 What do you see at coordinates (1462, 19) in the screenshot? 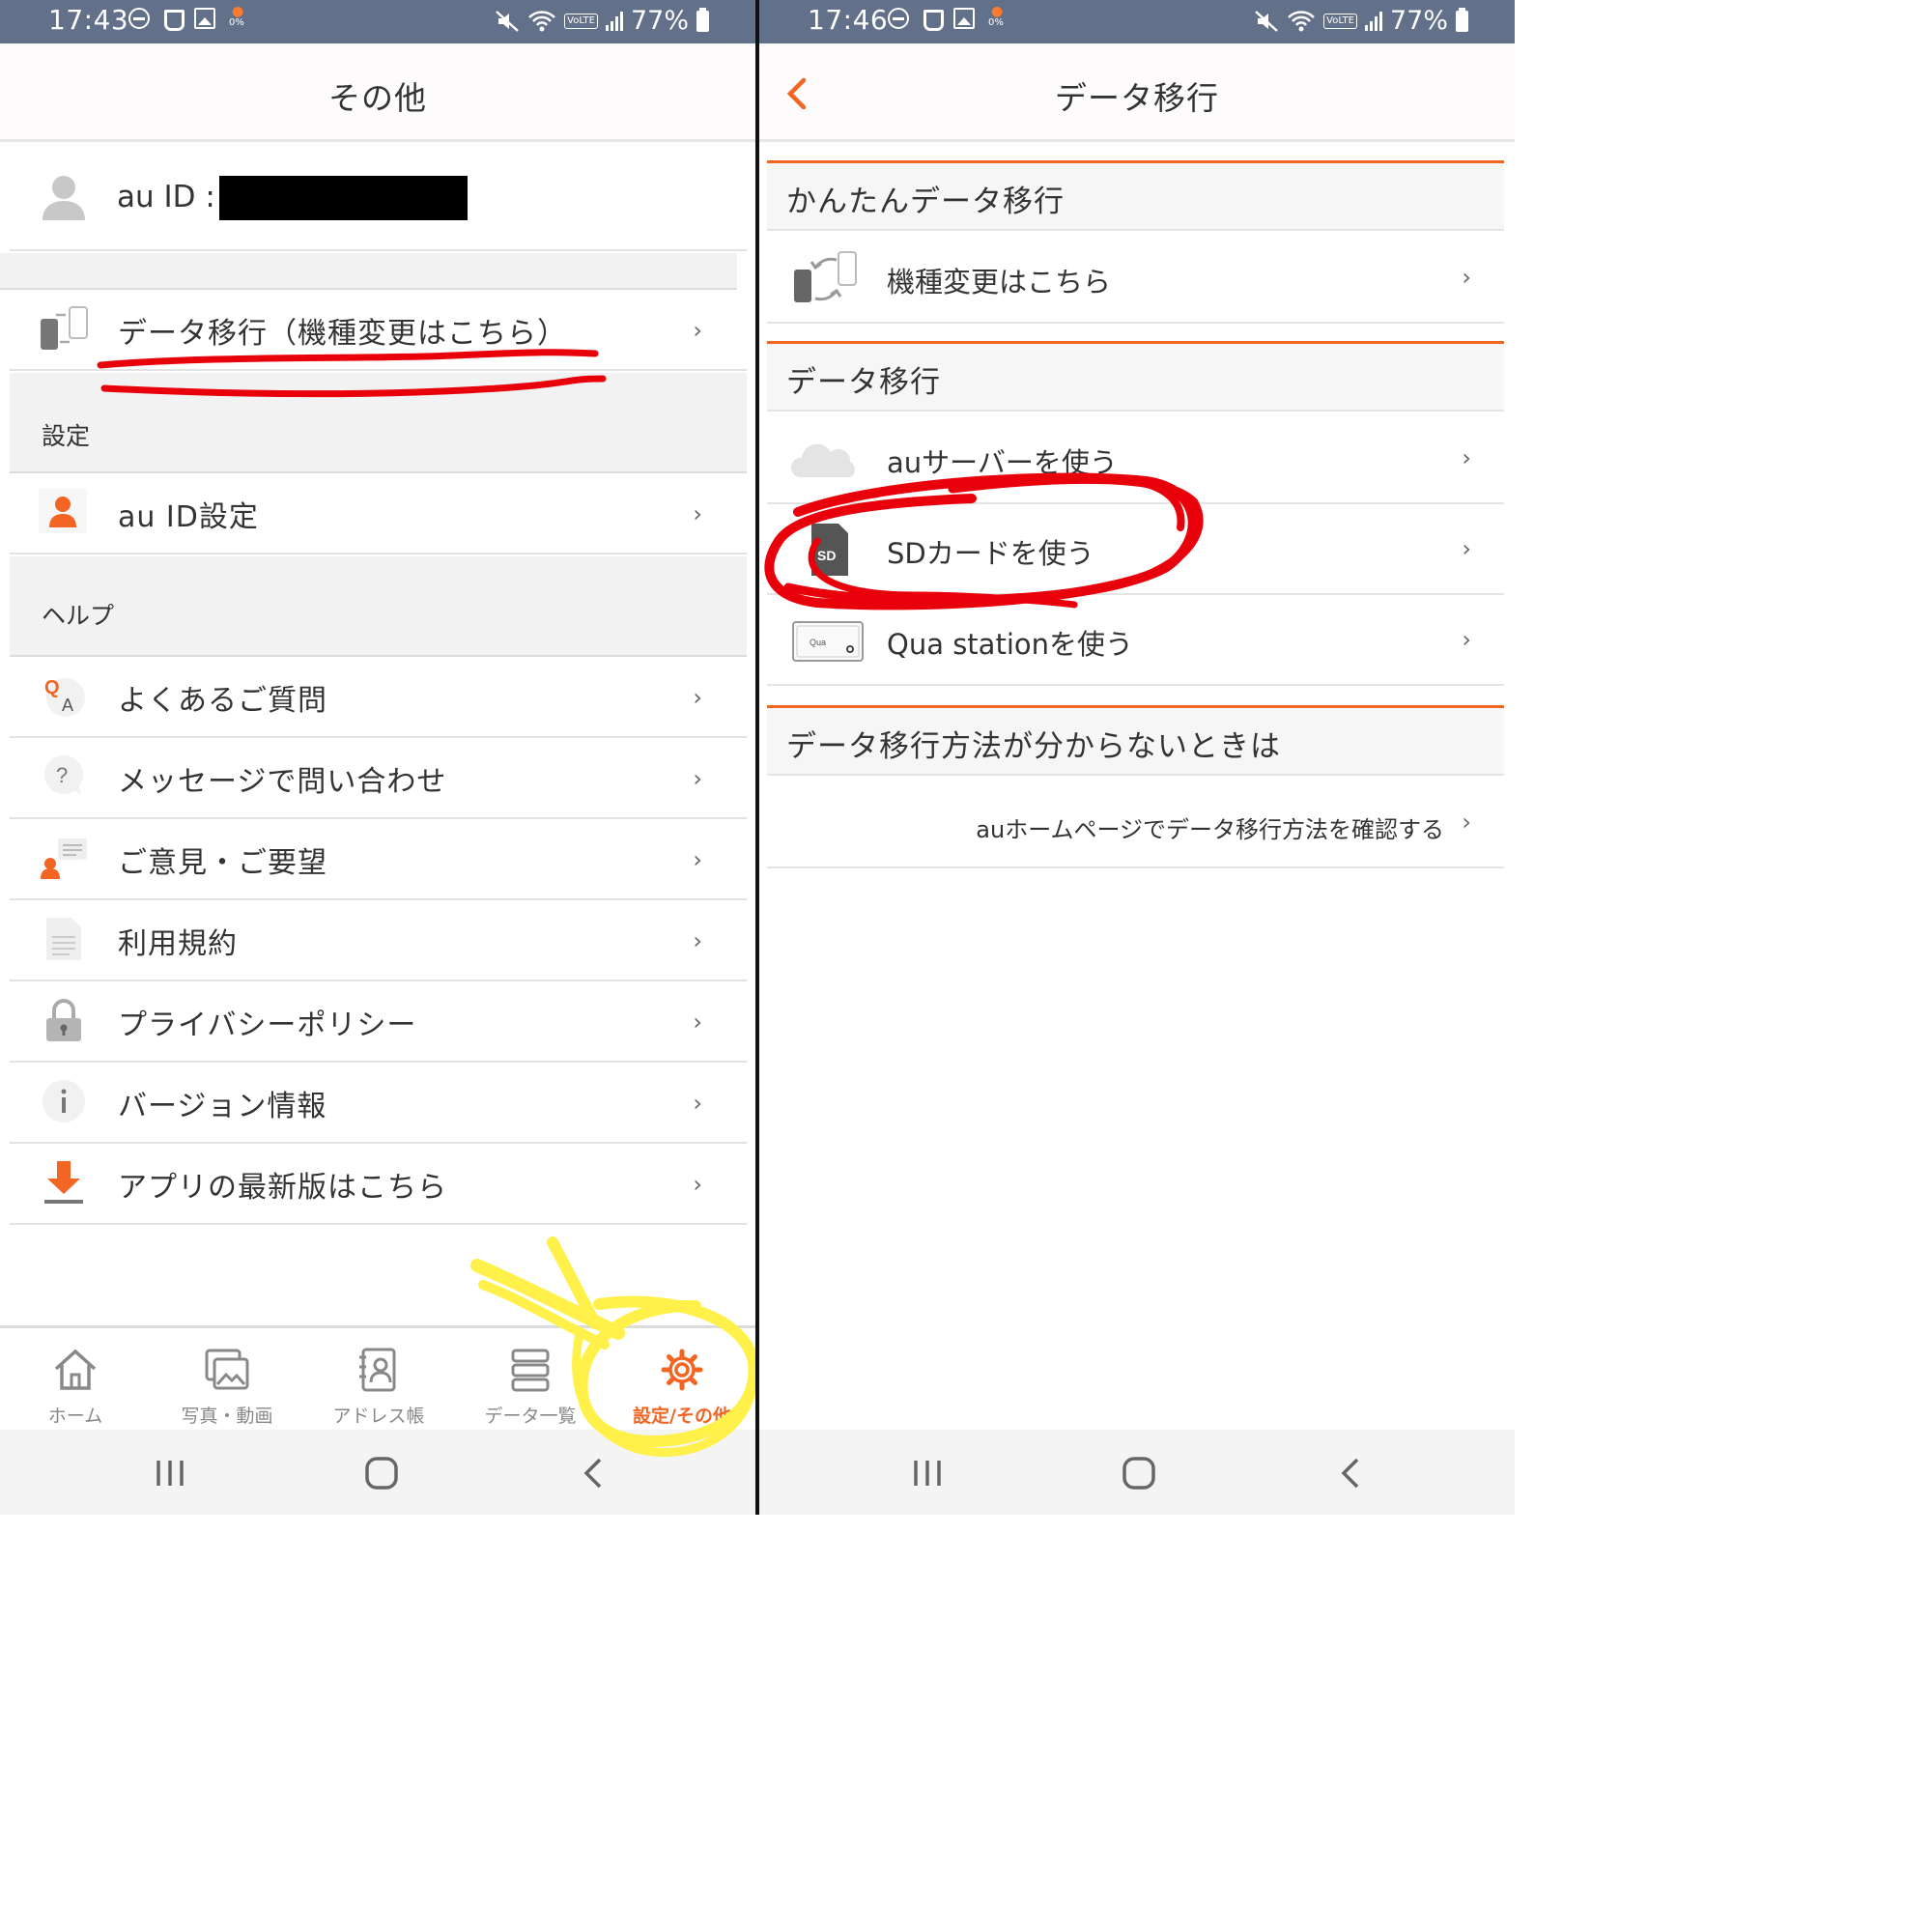
I see `battery-icon` at bounding box center [1462, 19].